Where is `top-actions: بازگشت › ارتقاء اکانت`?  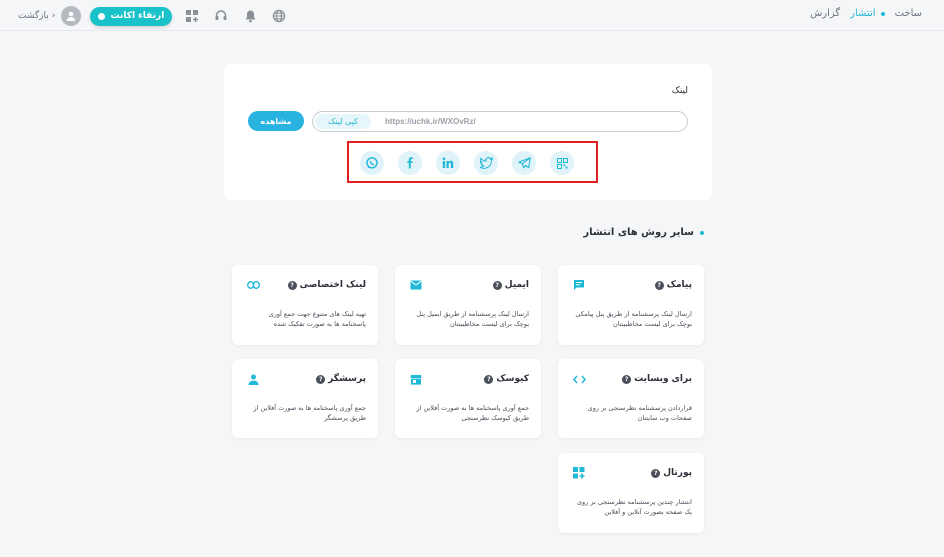 top-actions: بازگشت › ارتقاء اکانت is located at coordinates (159, 16).